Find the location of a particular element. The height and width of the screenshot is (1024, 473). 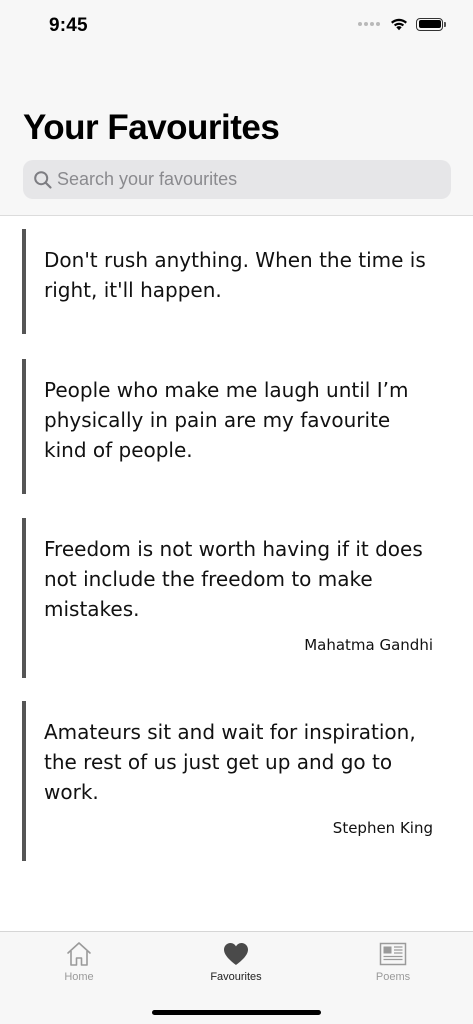

wifi-icon is located at coordinates (399, 24).